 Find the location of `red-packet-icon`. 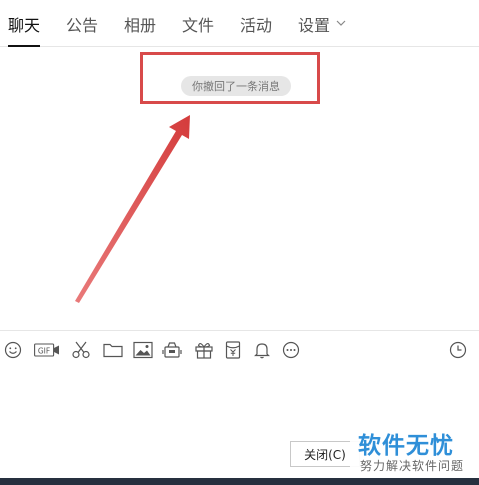

red-packet-icon is located at coordinates (233, 350).